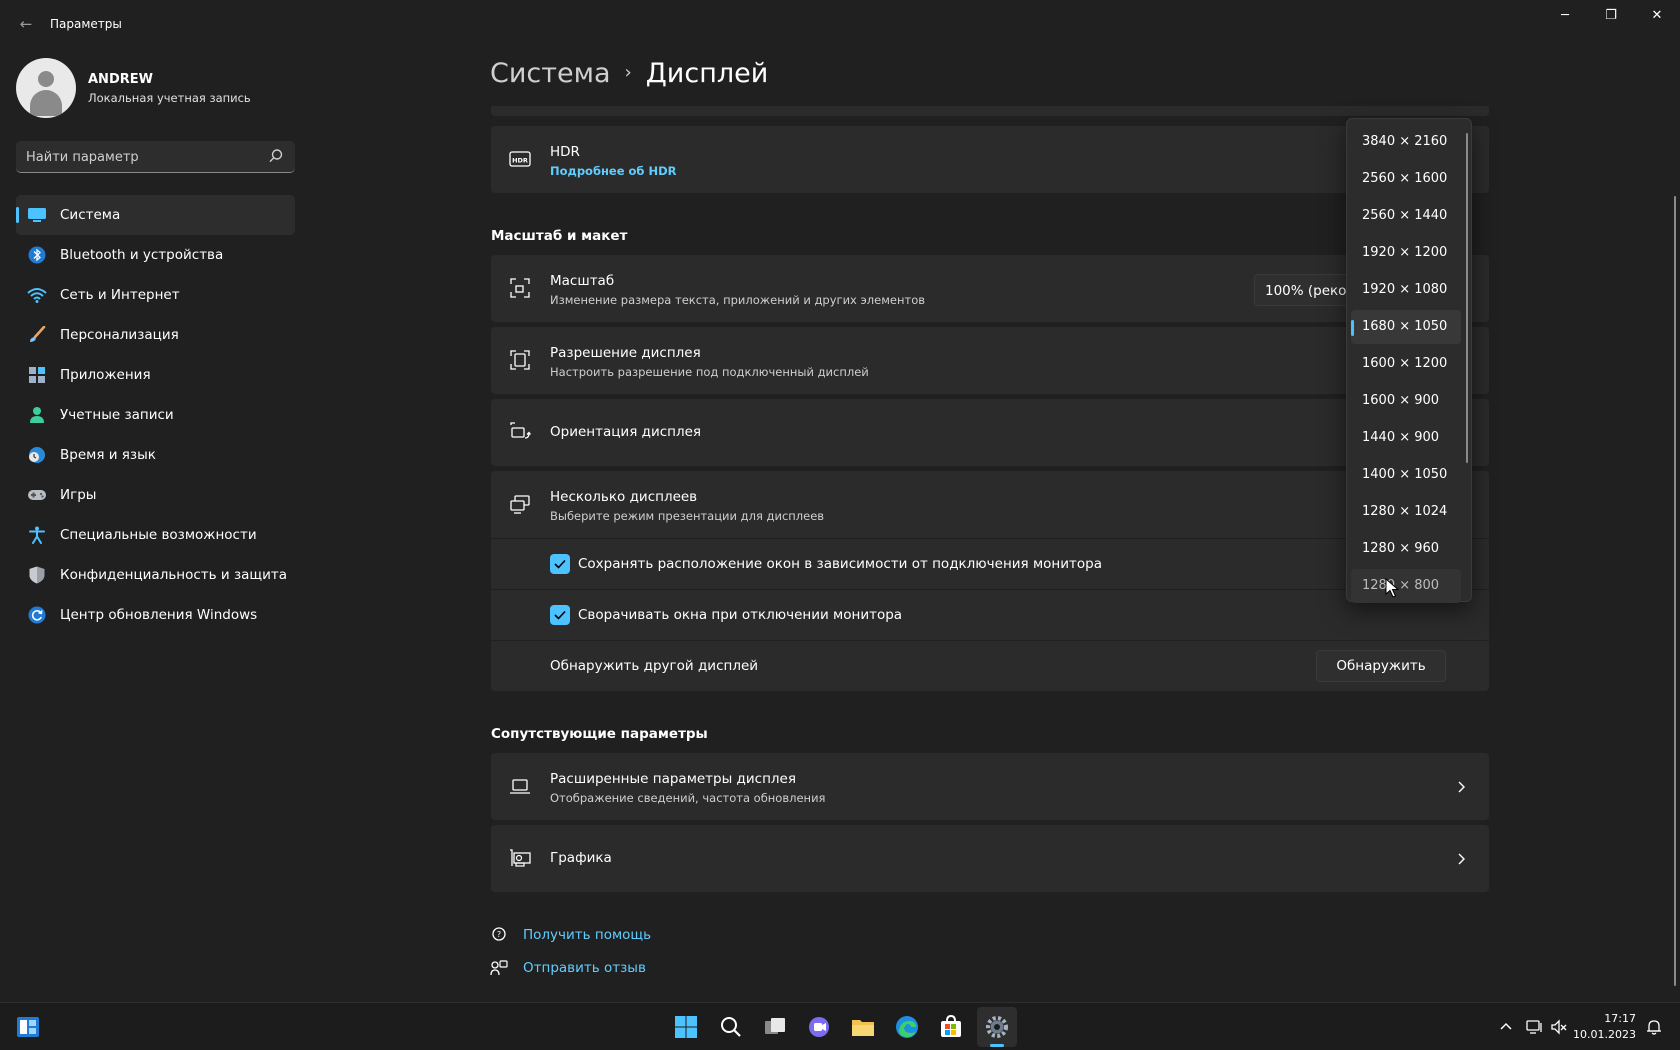 The image size is (1680, 1050). Describe the element at coordinates (86, 24) in the screenshot. I see `app-title: Параметры` at that location.